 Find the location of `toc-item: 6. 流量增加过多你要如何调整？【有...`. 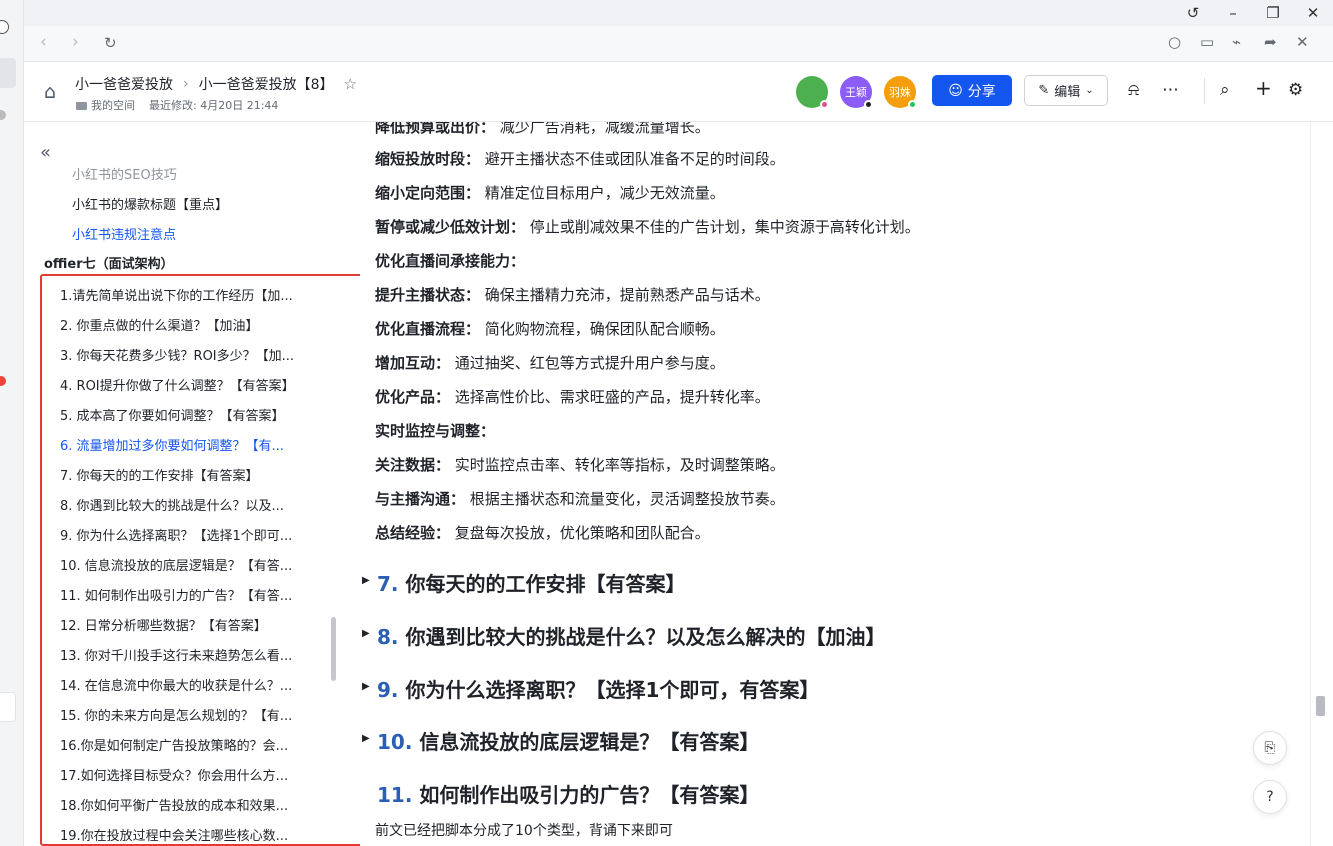

toc-item: 6. 流量增加过多你要如何调整？【有... is located at coordinates (191, 444).